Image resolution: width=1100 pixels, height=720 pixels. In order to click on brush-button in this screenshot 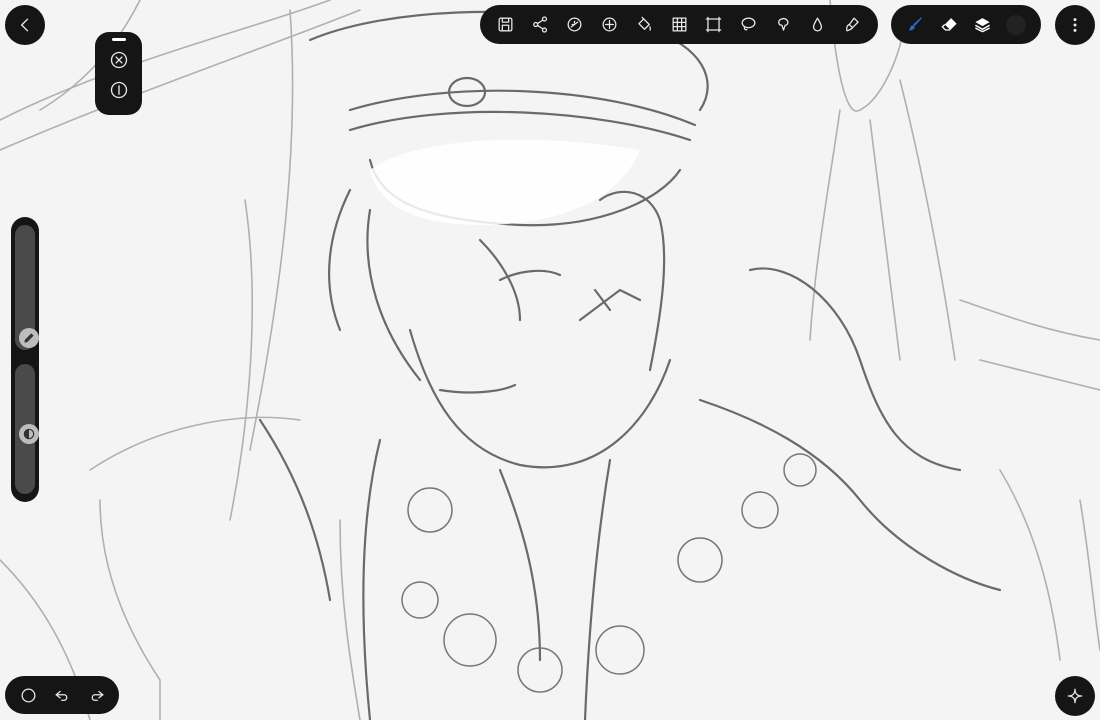, I will do `click(916, 25)`.